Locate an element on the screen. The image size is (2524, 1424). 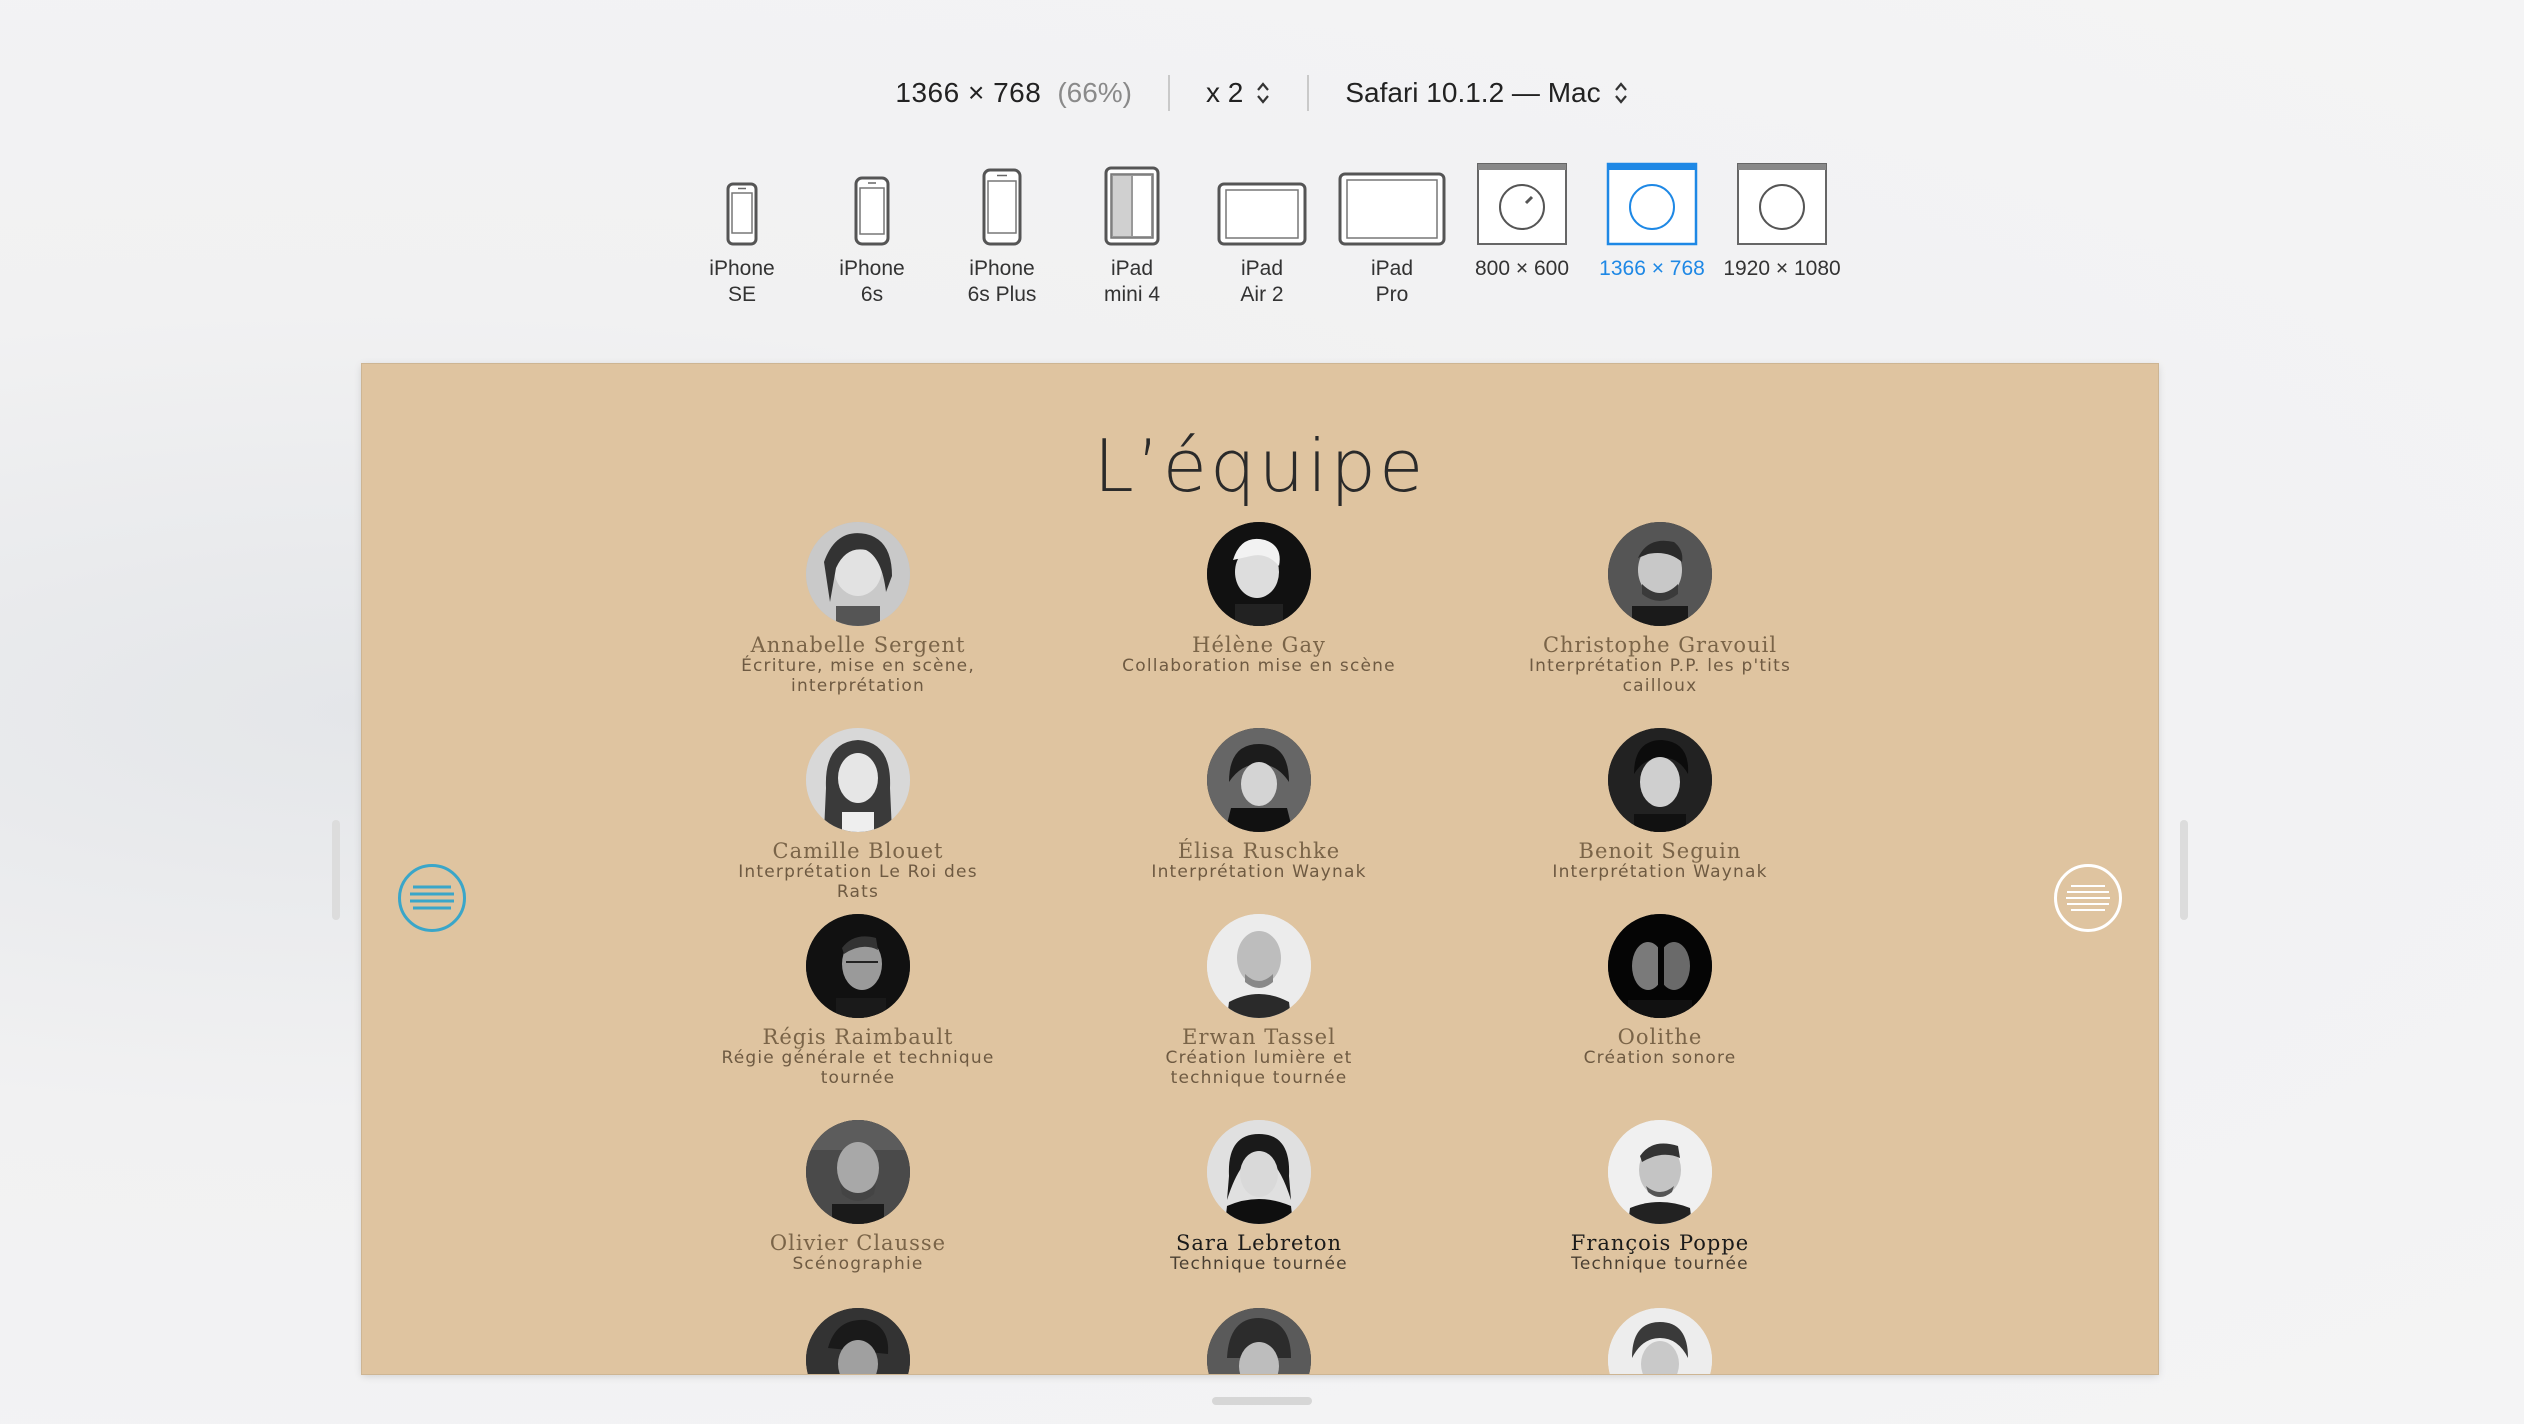
pixel-ratio-value: x 2 is located at coordinates (1225, 92).